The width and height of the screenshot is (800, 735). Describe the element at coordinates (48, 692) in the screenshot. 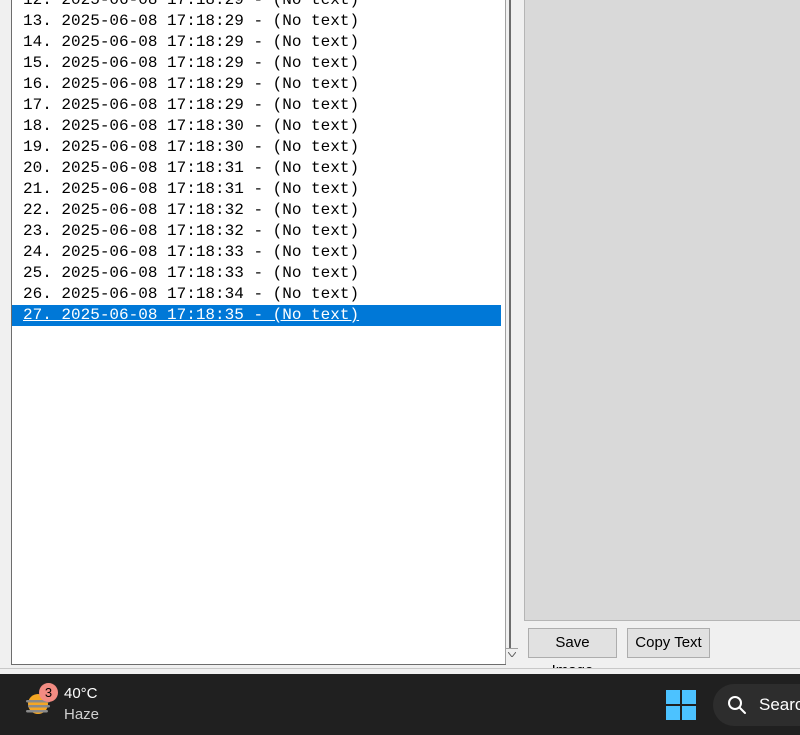

I see `notification-badge: 3` at that location.